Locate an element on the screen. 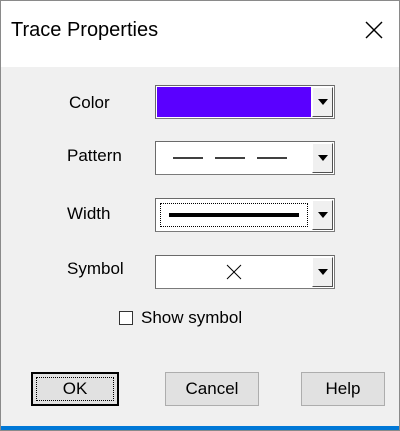 The width and height of the screenshot is (400, 431). color-select is located at coordinates (245, 102).